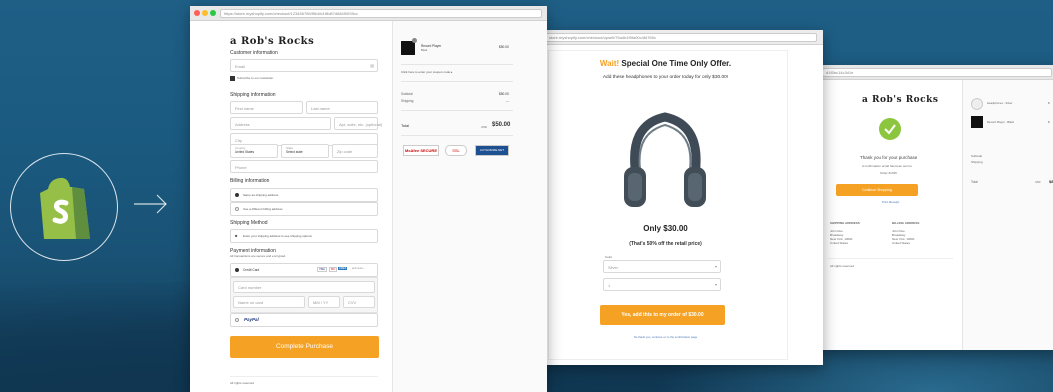 This screenshot has height=392, width=1053. I want to click on zip-field: Zip code, so click(355, 151).